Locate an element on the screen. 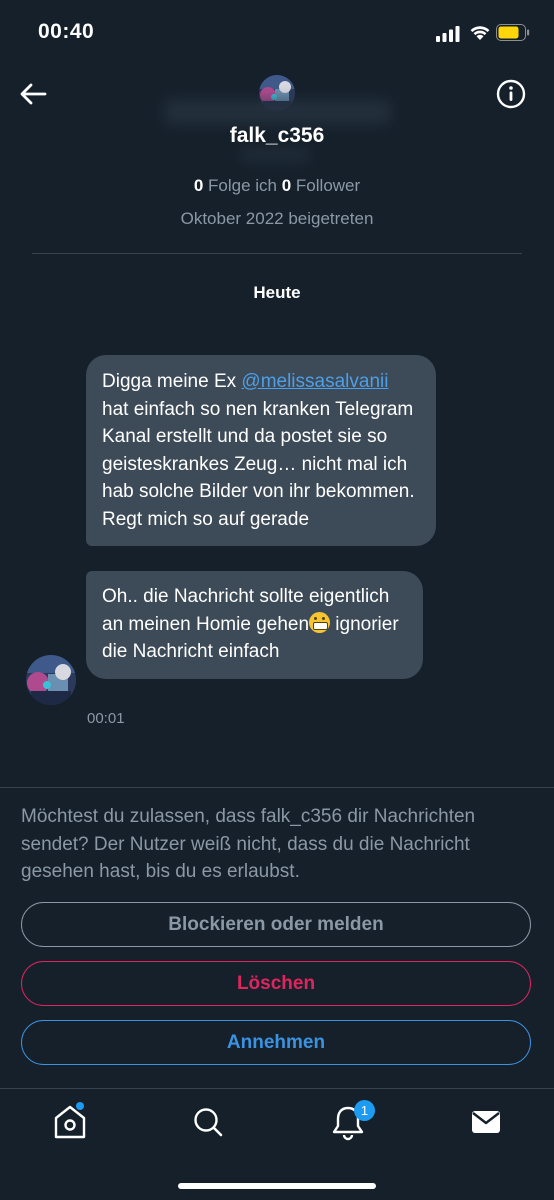  blurred-display-name is located at coordinates (277, 112).